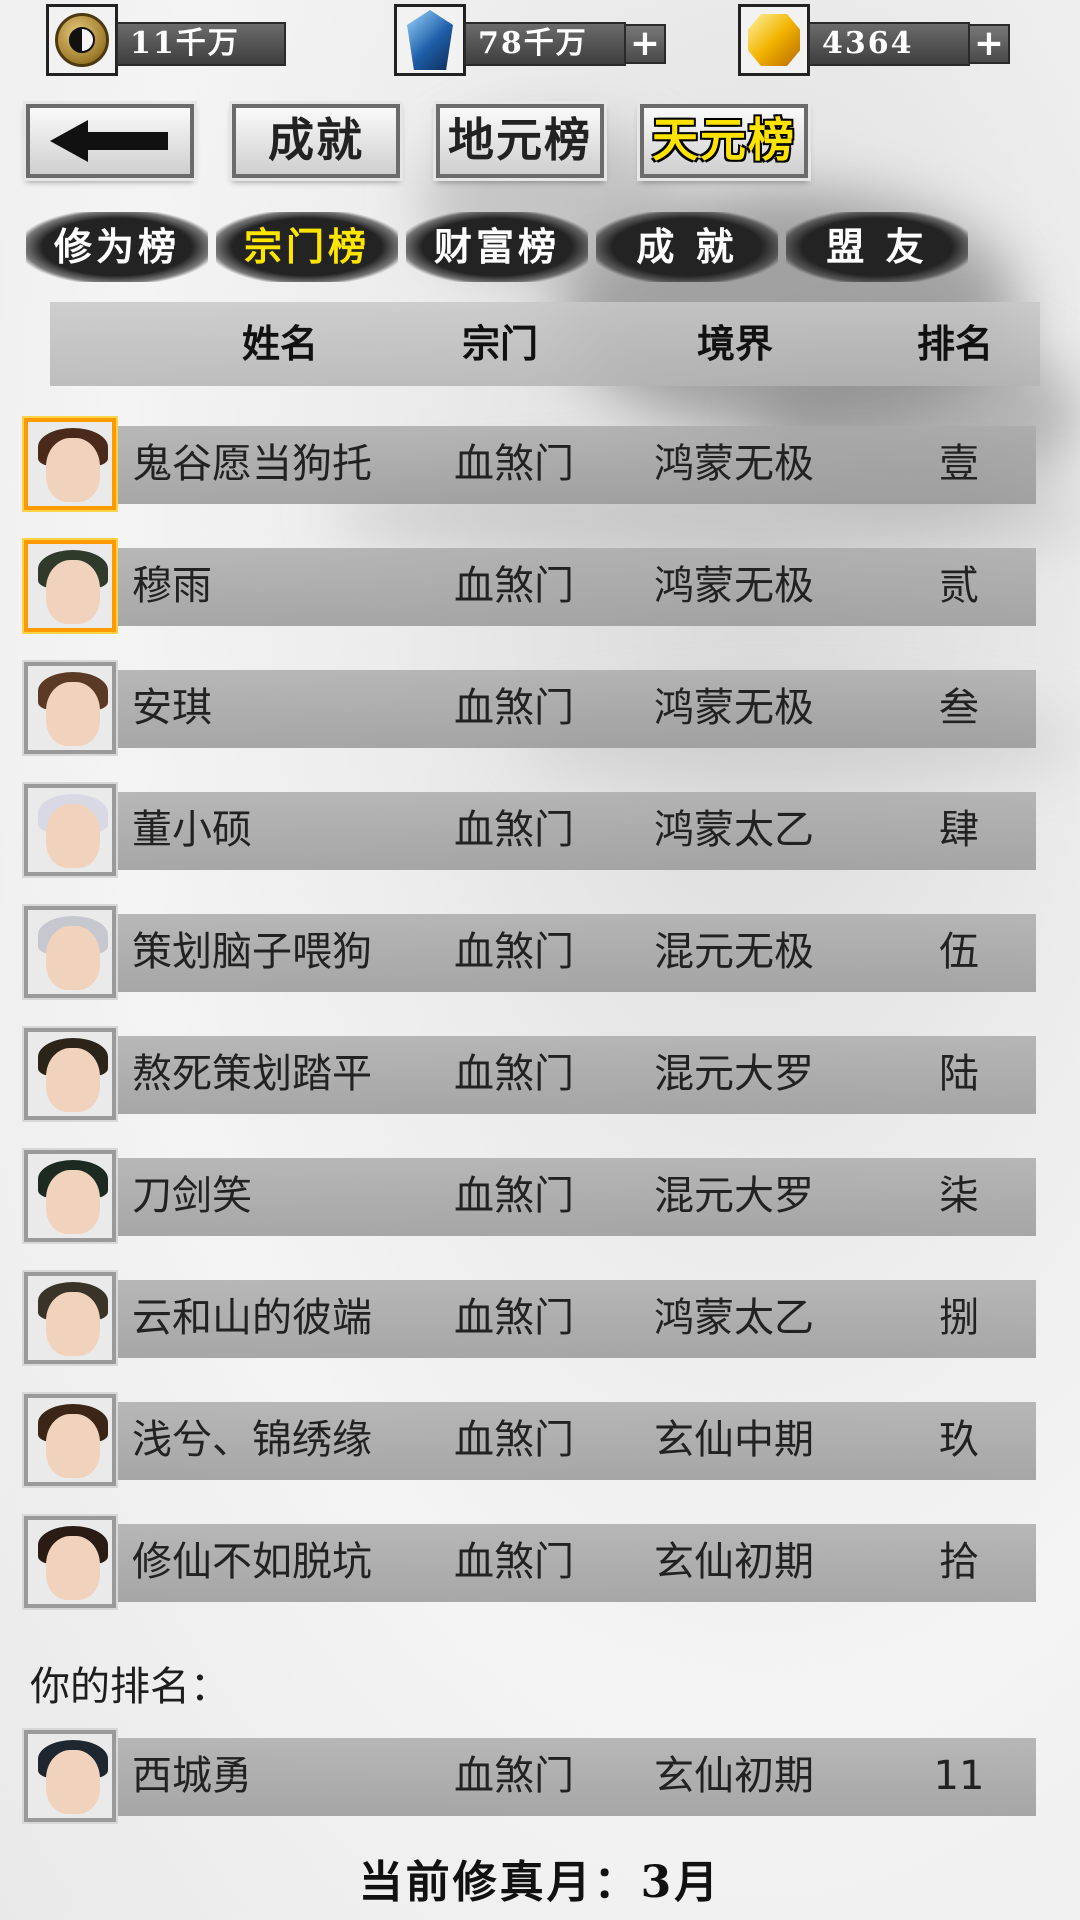  Describe the element at coordinates (959, 708) in the screenshot. I see `player-rank: 叁` at that location.